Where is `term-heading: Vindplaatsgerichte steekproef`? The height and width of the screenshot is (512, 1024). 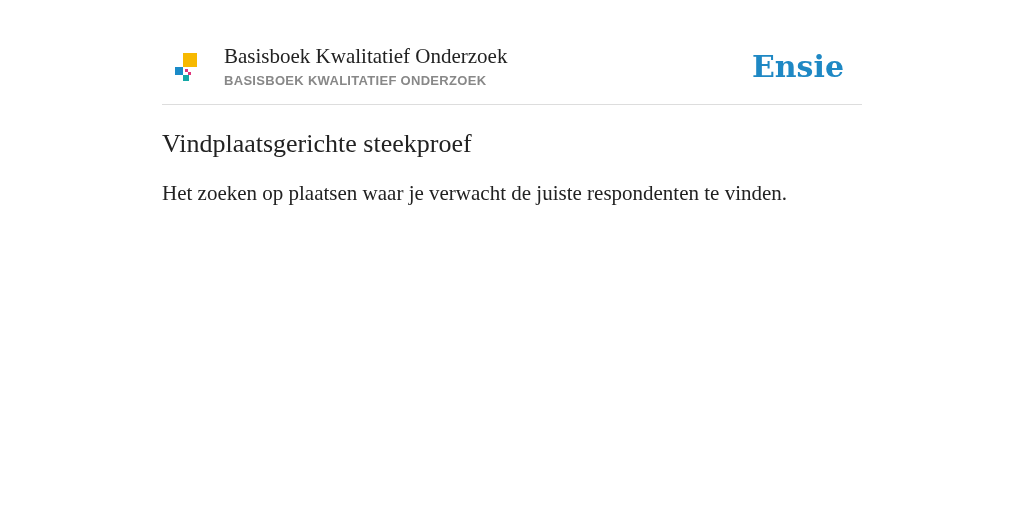
term-heading: Vindplaatsgerichte steekproef is located at coordinates (317, 144).